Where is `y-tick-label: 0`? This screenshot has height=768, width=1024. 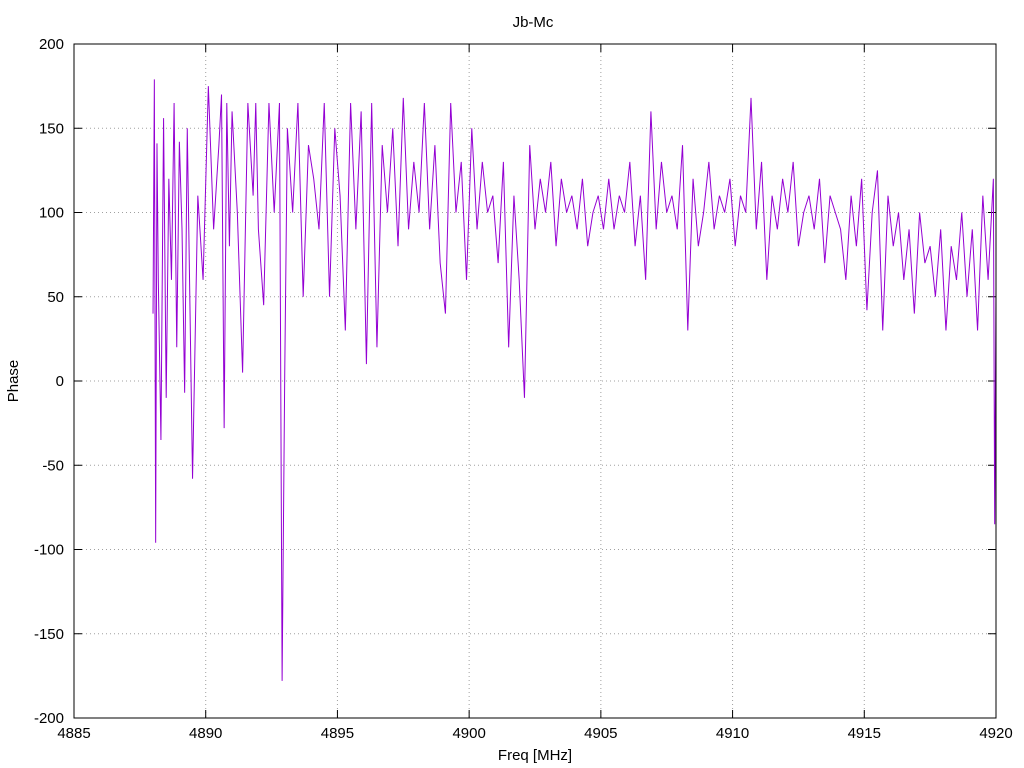 y-tick-label: 0 is located at coordinates (60, 381).